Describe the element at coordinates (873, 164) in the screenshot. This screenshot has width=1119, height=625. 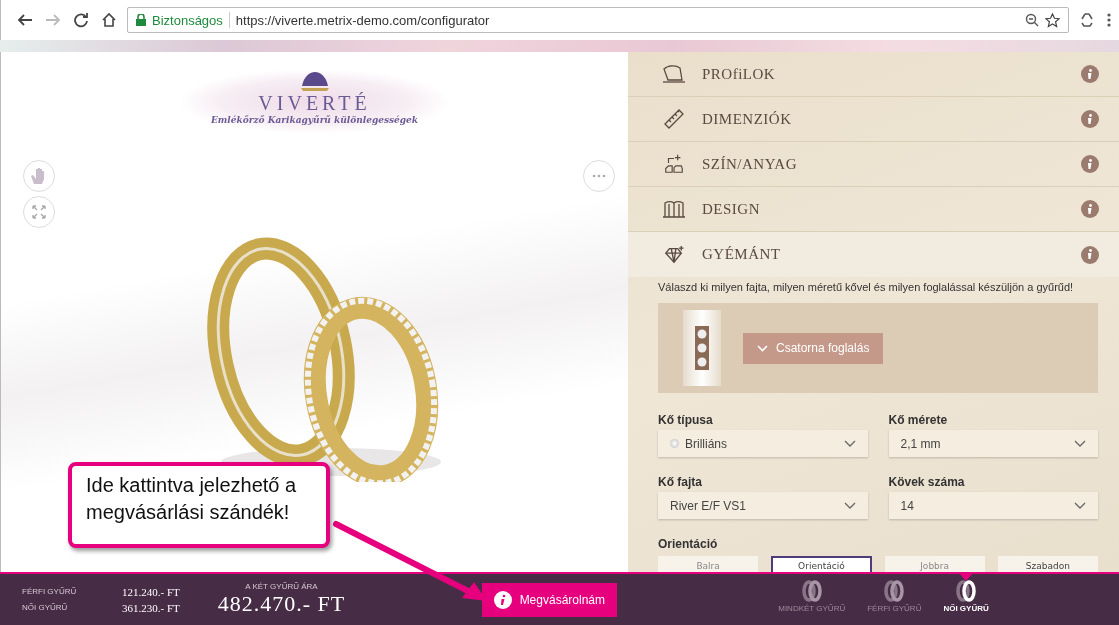
I see `accordion-header: SZÍN/ANYAG` at that location.